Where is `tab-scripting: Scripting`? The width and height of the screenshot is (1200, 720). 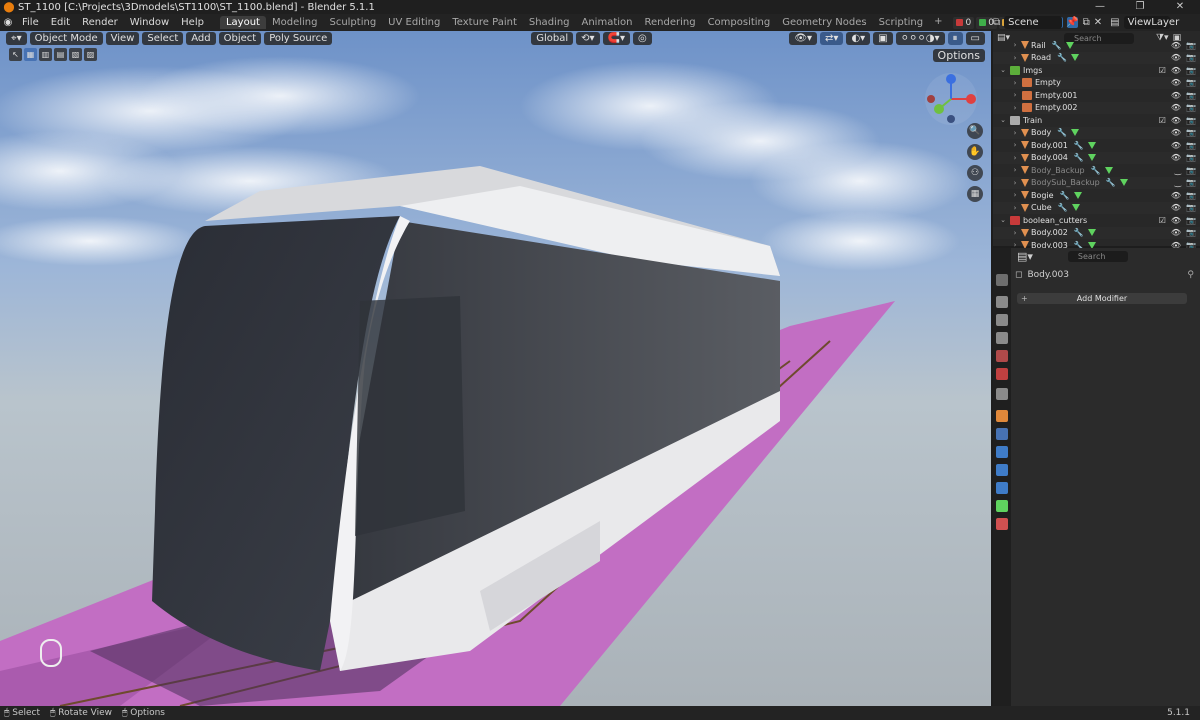 tab-scripting: Scripting is located at coordinates (901, 22).